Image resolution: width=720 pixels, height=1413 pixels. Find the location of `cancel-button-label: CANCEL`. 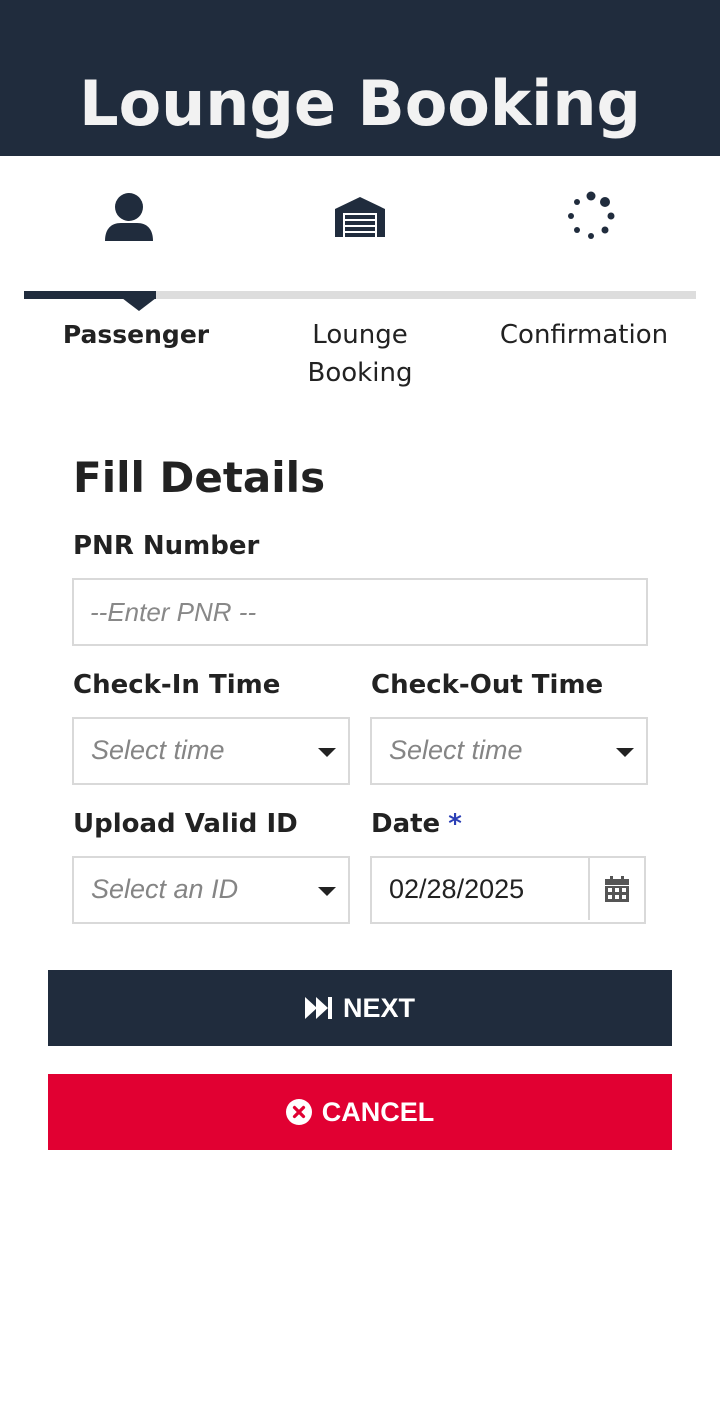

cancel-button-label: CANCEL is located at coordinates (378, 1111).